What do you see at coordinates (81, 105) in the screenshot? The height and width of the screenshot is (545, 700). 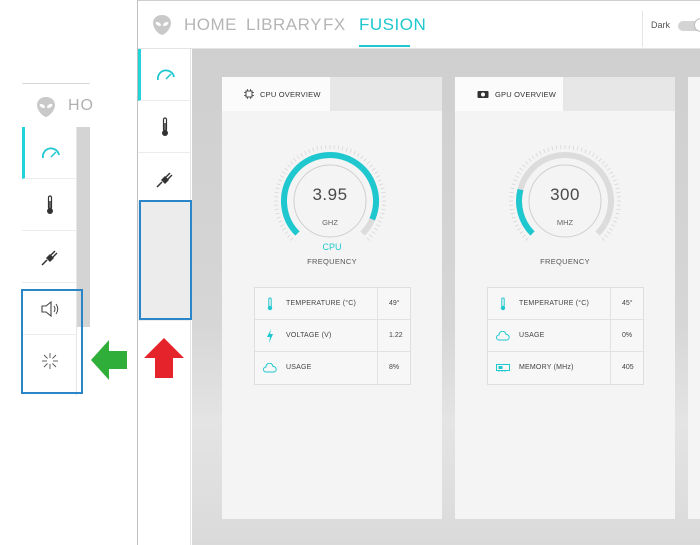 I see `inset-home-tab-label: HO` at bounding box center [81, 105].